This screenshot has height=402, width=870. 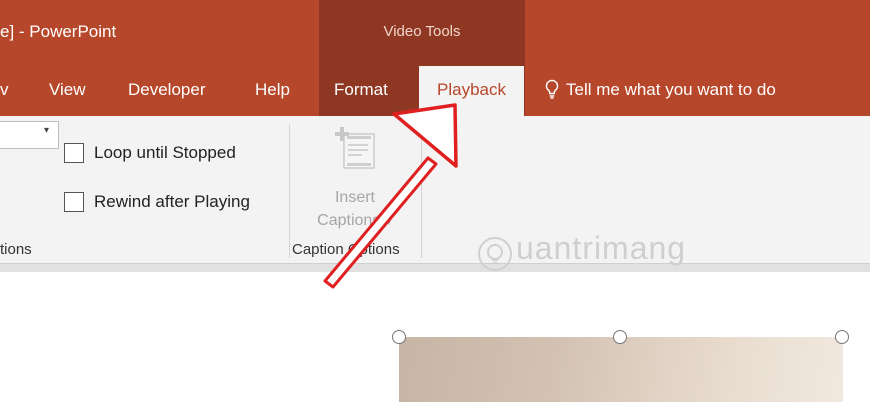 What do you see at coordinates (58, 31) in the screenshot?
I see `window-title: e] - PowerPoint` at bounding box center [58, 31].